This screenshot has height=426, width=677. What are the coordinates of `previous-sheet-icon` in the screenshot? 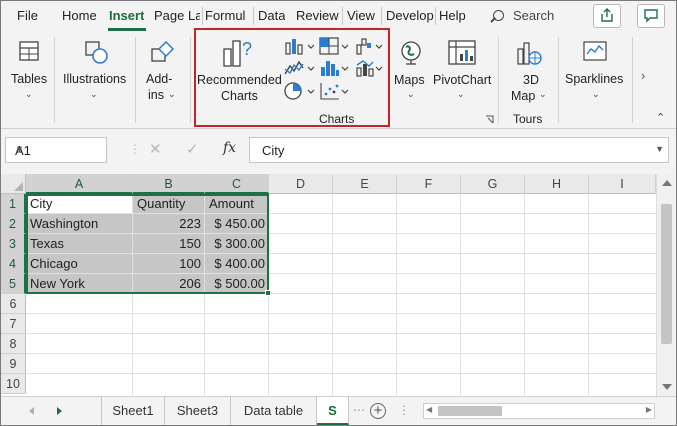 It's located at (31, 411).